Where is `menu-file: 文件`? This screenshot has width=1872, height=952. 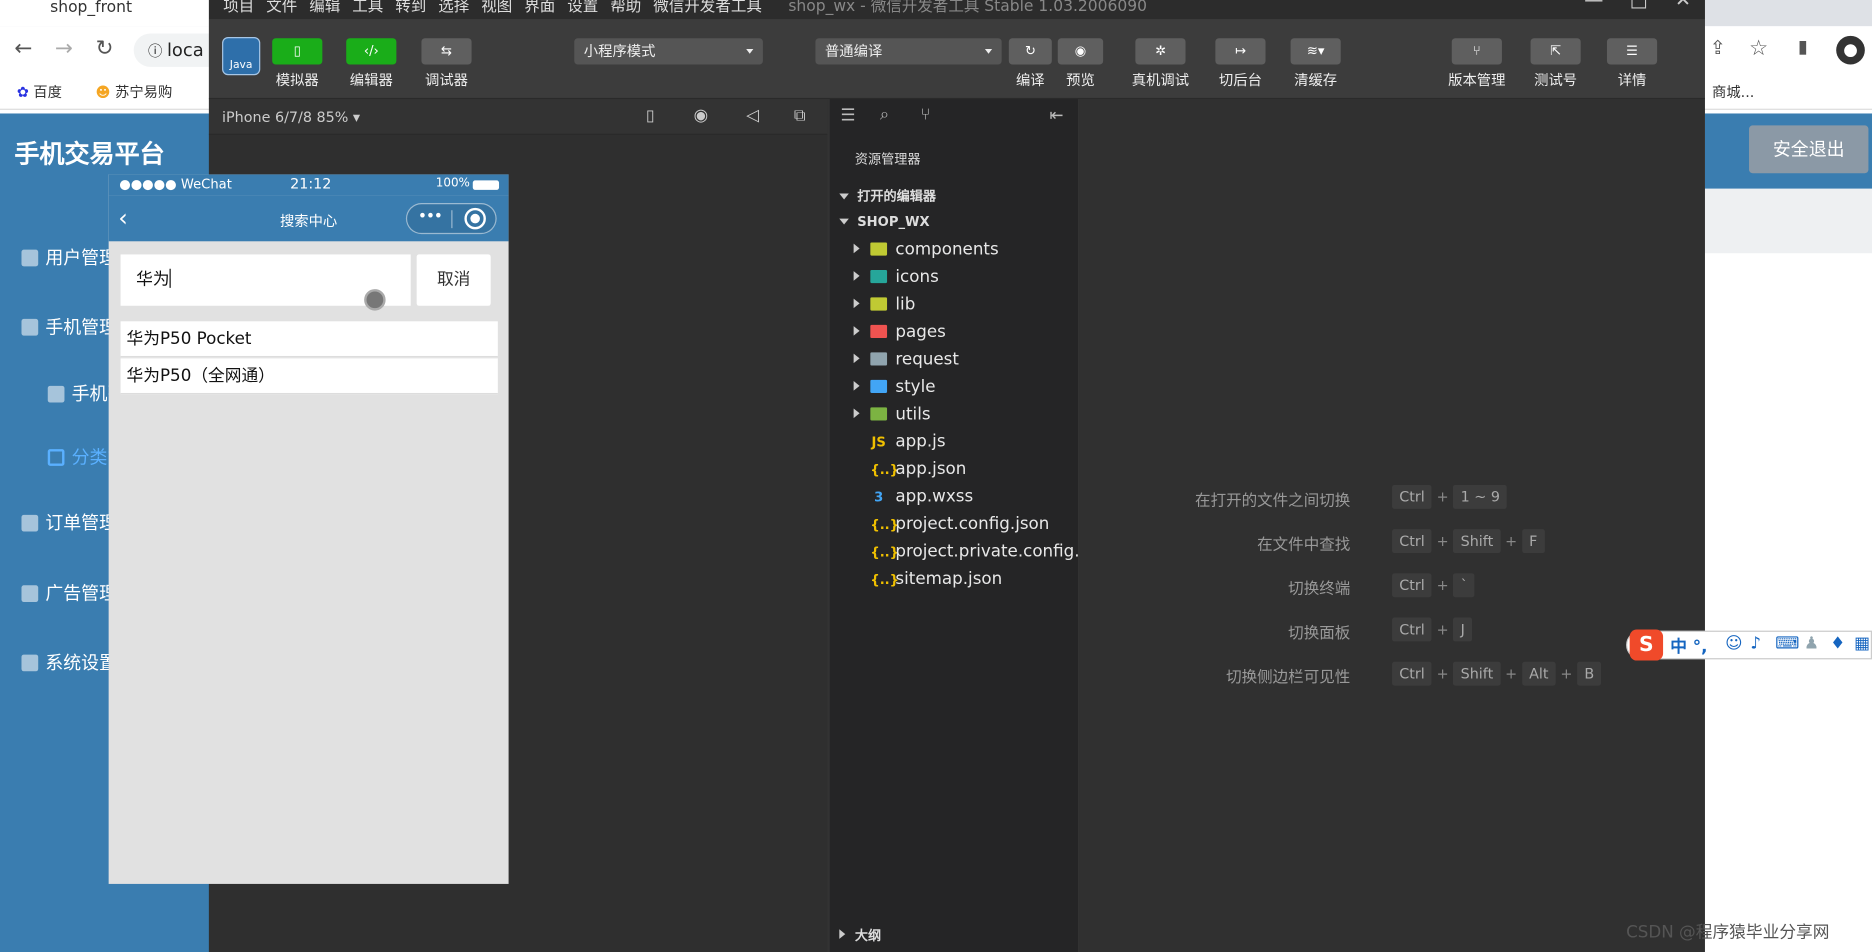 menu-file: 文件 is located at coordinates (281, 8).